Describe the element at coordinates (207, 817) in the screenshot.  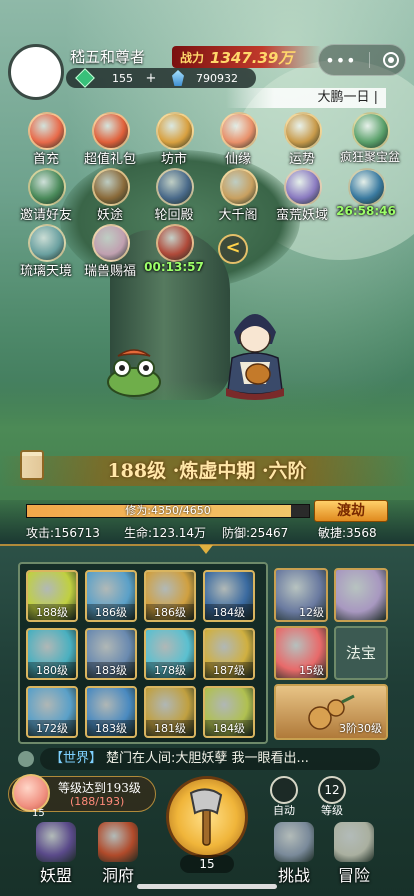
I see `axe-chop-button` at that location.